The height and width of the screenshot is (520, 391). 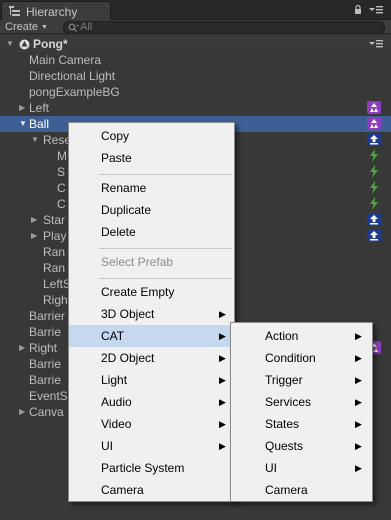 What do you see at coordinates (128, 314) in the screenshot?
I see `menu-item-label: 3D Object` at bounding box center [128, 314].